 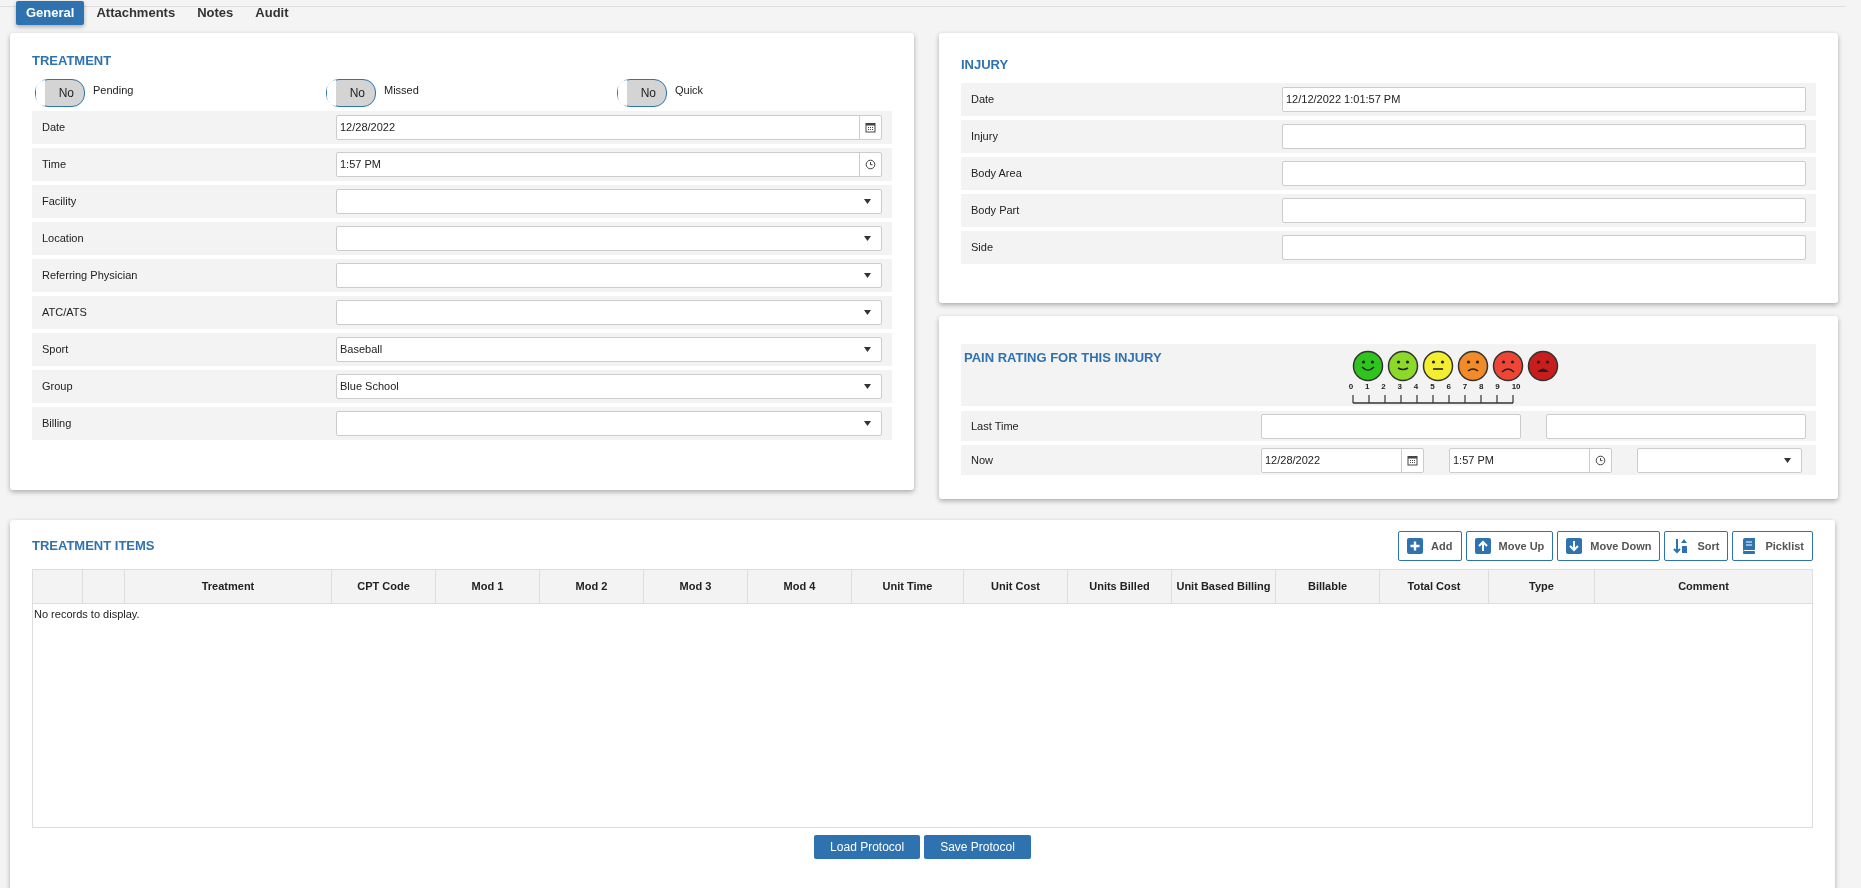 What do you see at coordinates (1541, 586) in the screenshot?
I see `column-header: Type` at bounding box center [1541, 586].